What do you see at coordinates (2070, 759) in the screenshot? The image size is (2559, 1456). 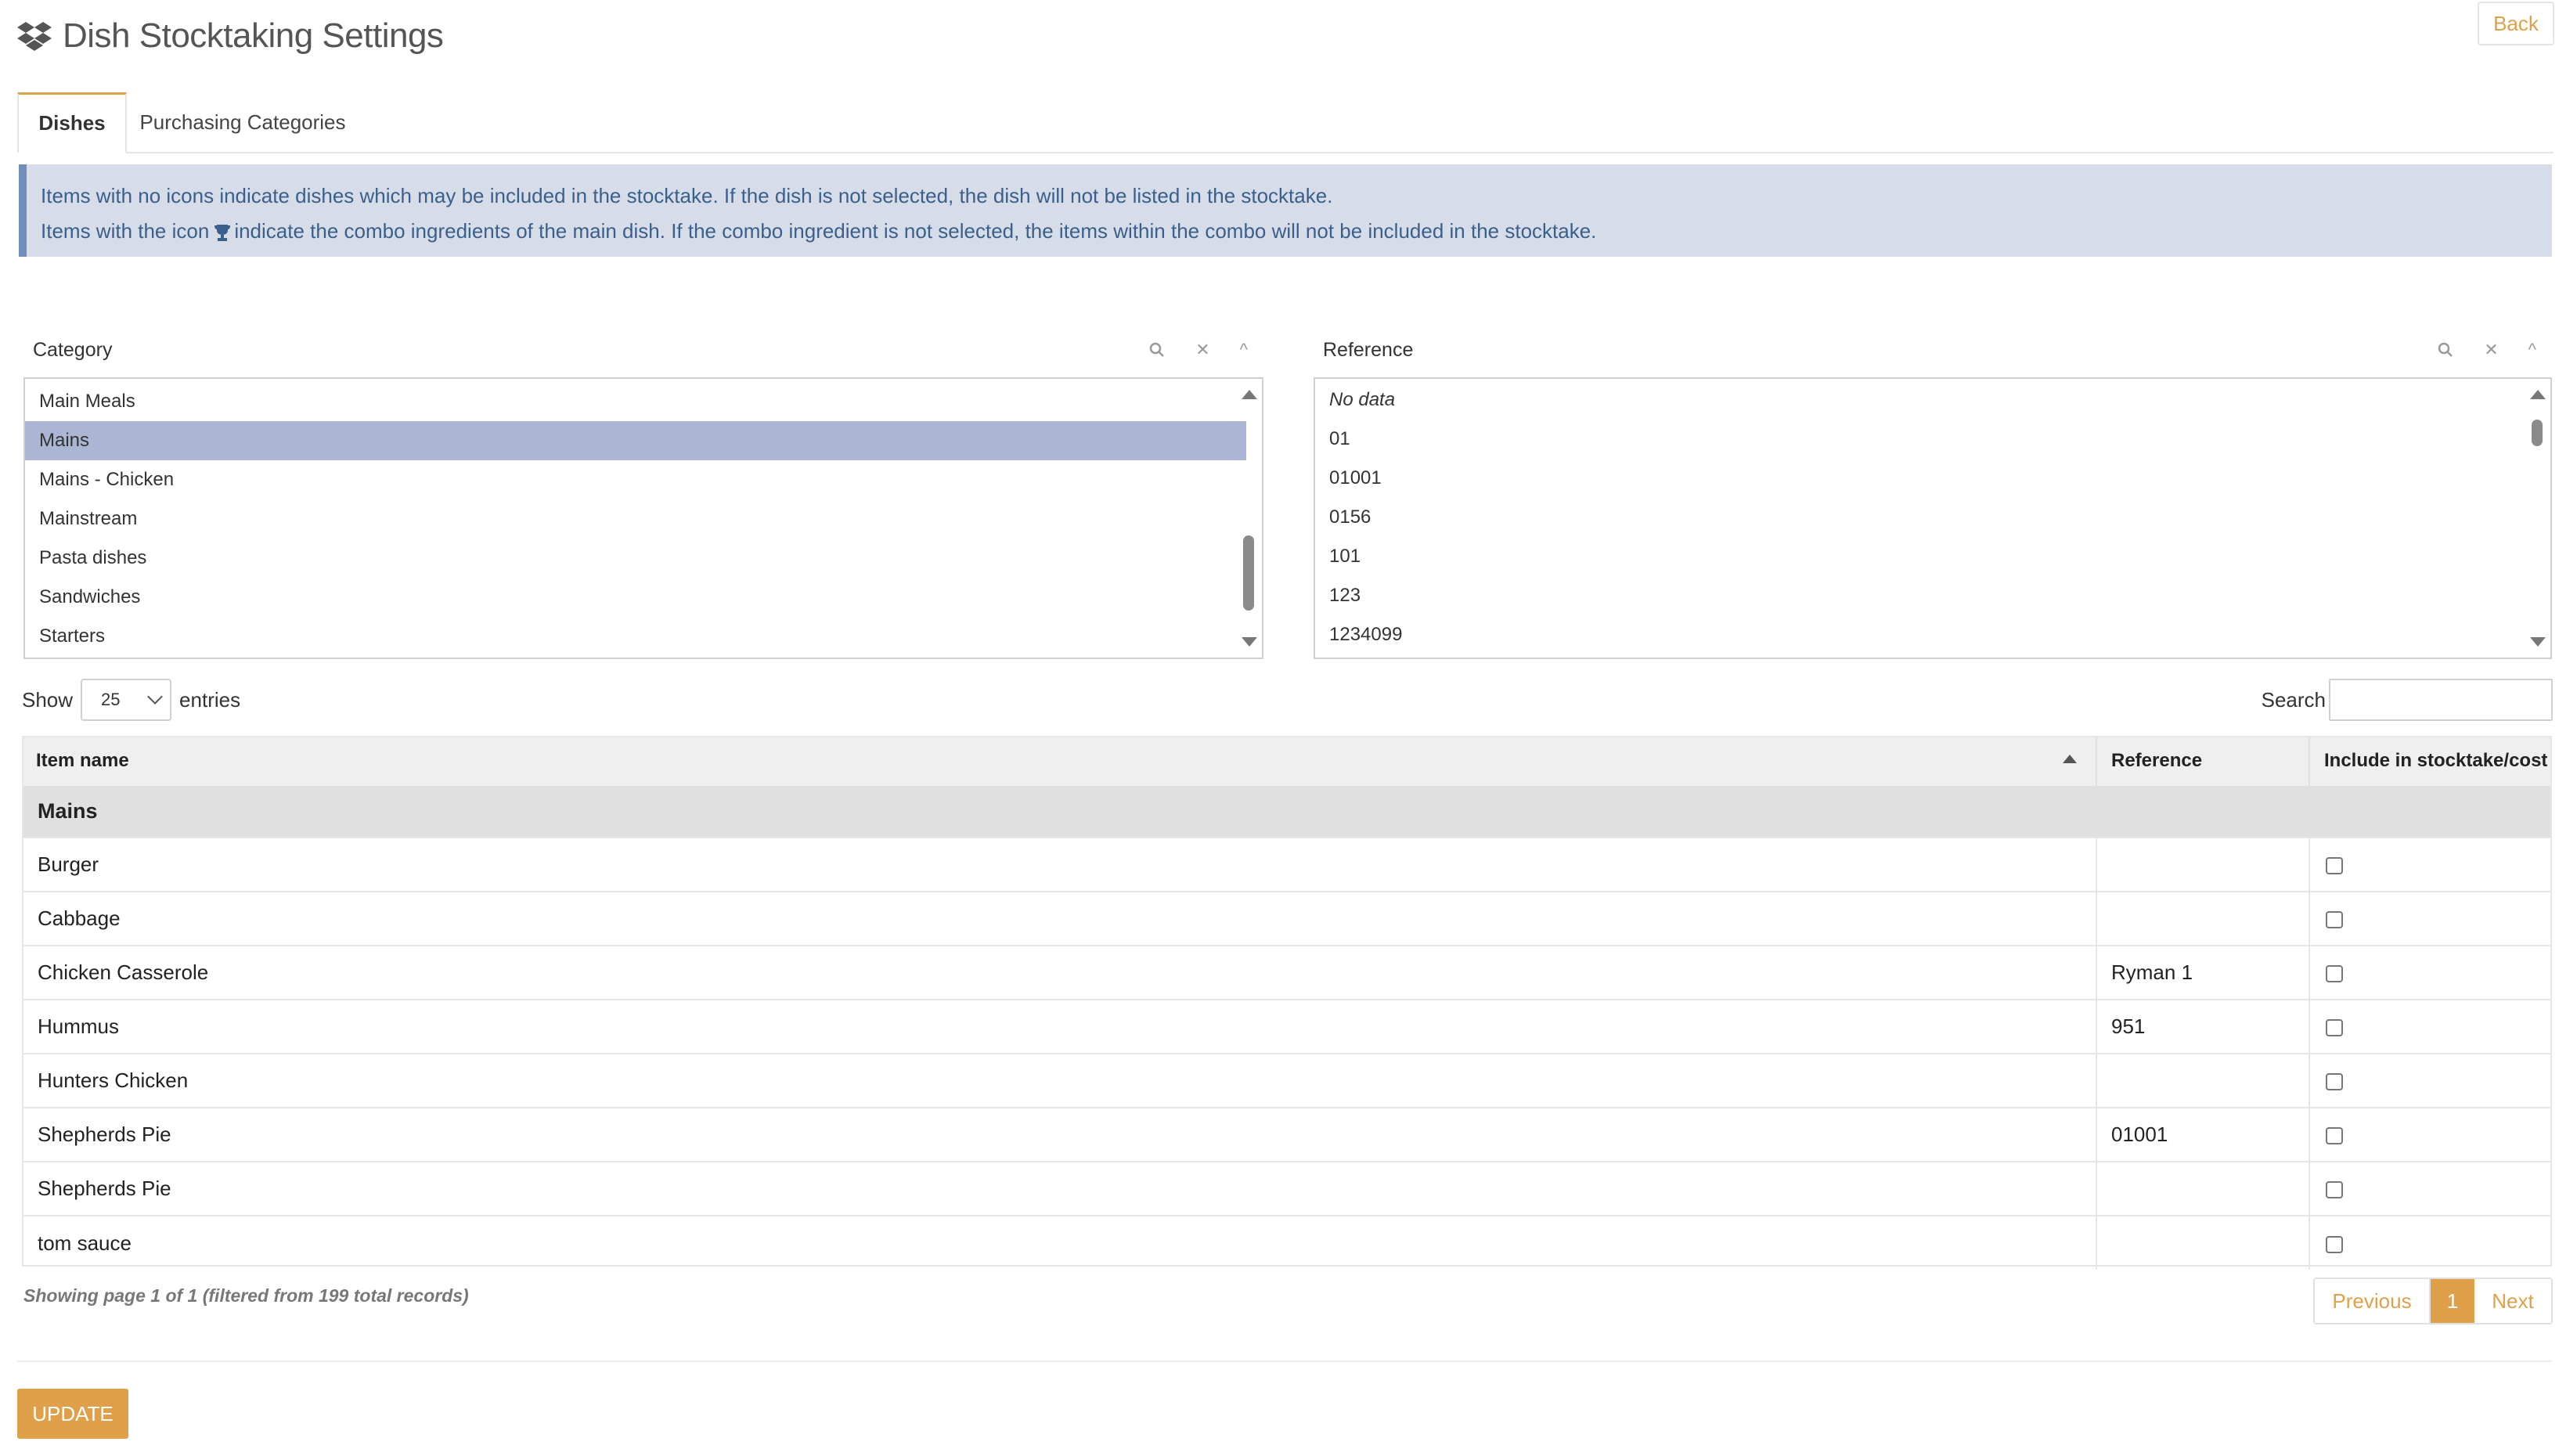 I see `sort-ascending-icon` at bounding box center [2070, 759].